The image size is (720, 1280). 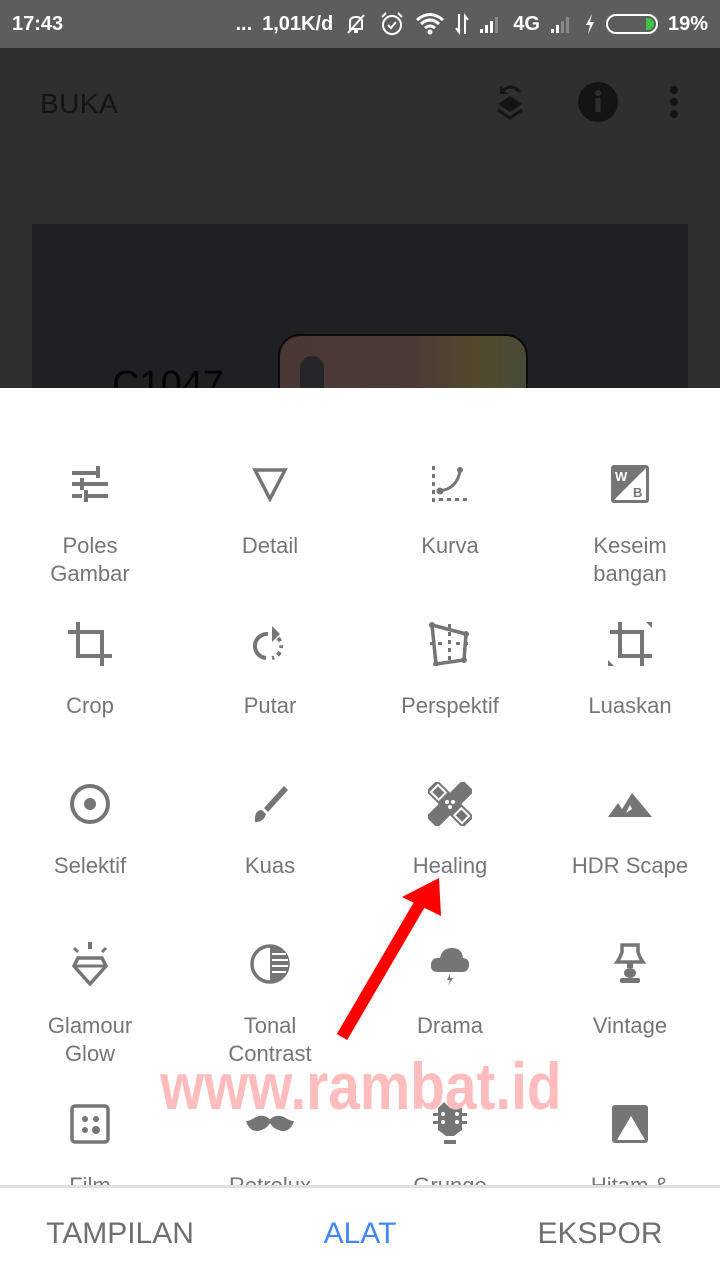 I want to click on tool-label: Vintage, so click(x=630, y=1025).